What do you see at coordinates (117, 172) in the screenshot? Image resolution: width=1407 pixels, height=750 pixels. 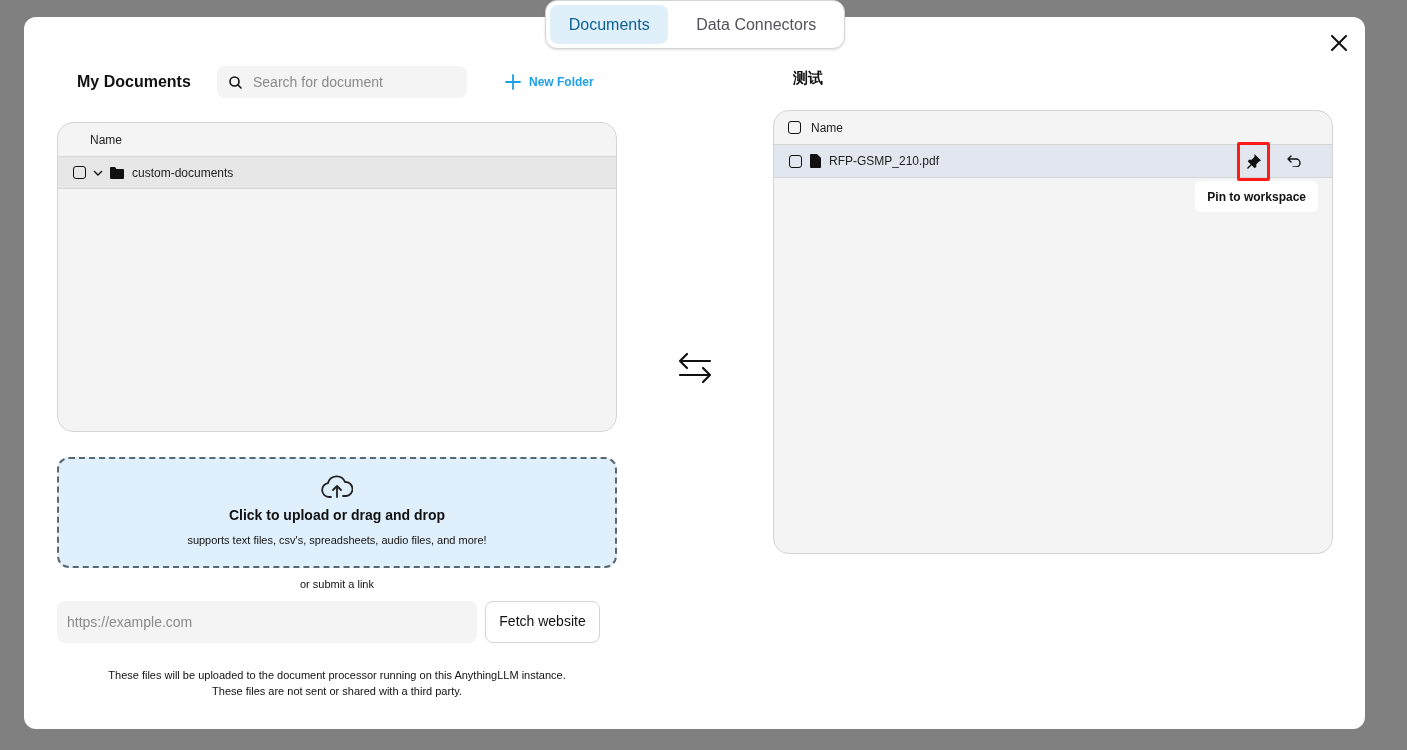 I see `folder-icon` at bounding box center [117, 172].